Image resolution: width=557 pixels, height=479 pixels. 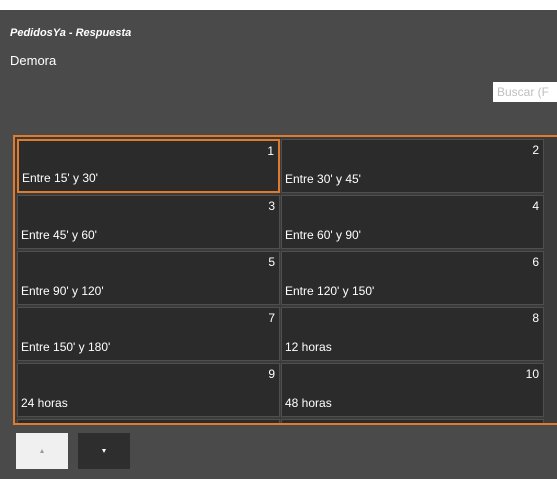 What do you see at coordinates (323, 235) in the screenshot?
I see `tile-label: Entre 60' y 90'` at bounding box center [323, 235].